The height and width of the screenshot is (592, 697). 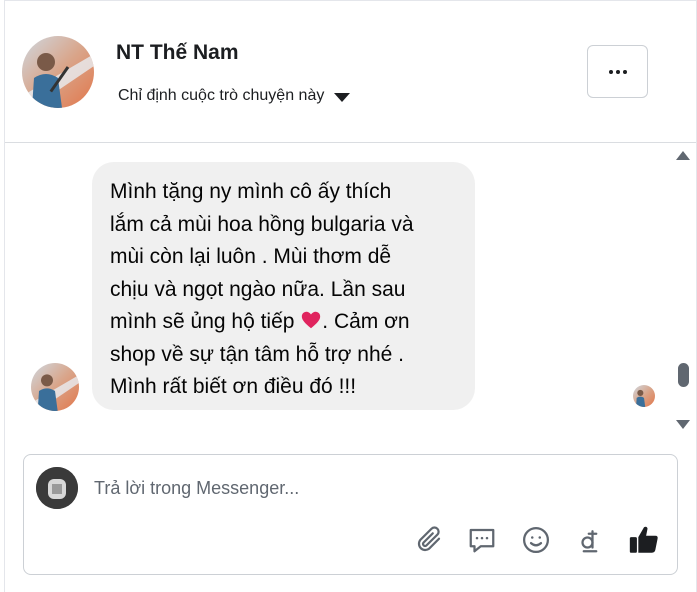 I want to click on caret-down-icon, so click(x=342, y=97).